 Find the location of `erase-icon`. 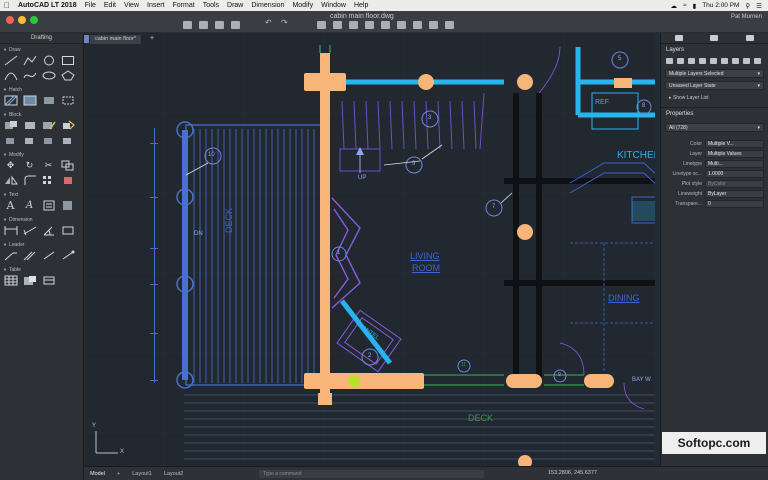

erase-icon is located at coordinates (67, 180).